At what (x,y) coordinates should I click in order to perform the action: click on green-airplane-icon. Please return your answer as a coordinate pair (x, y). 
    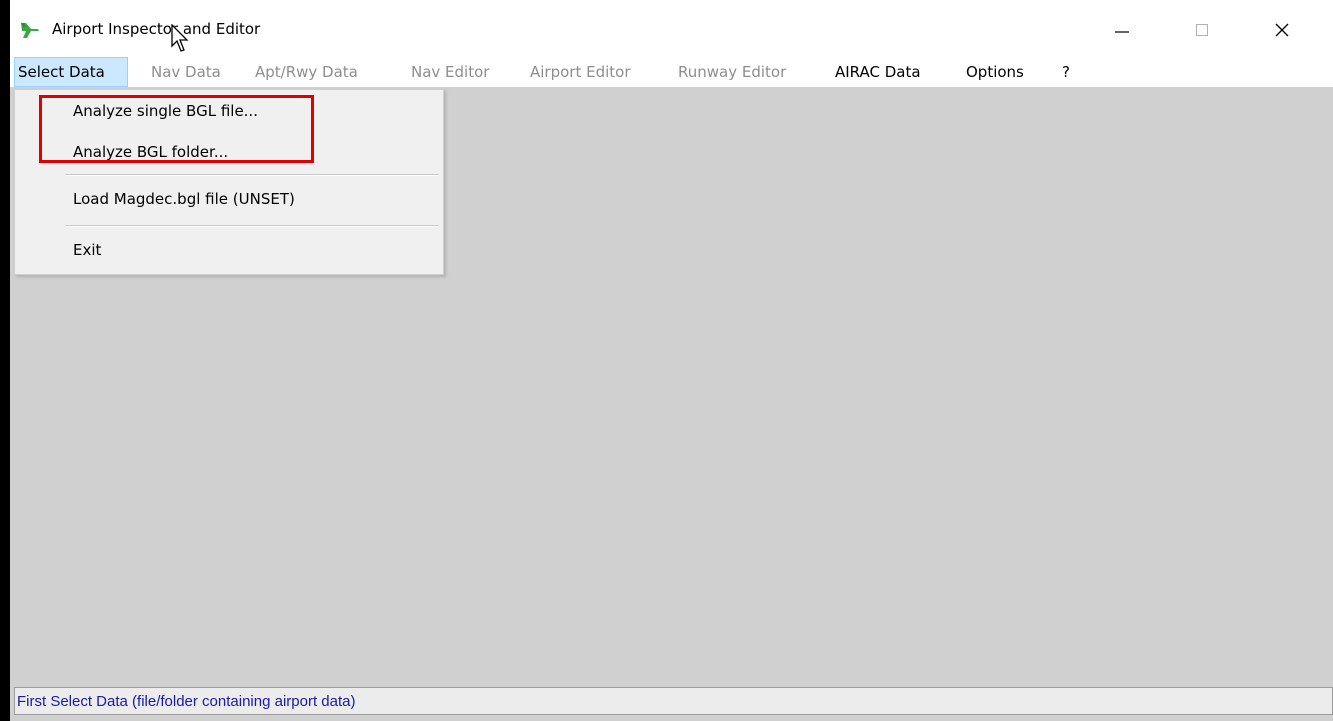
    Looking at the image, I should click on (30, 30).